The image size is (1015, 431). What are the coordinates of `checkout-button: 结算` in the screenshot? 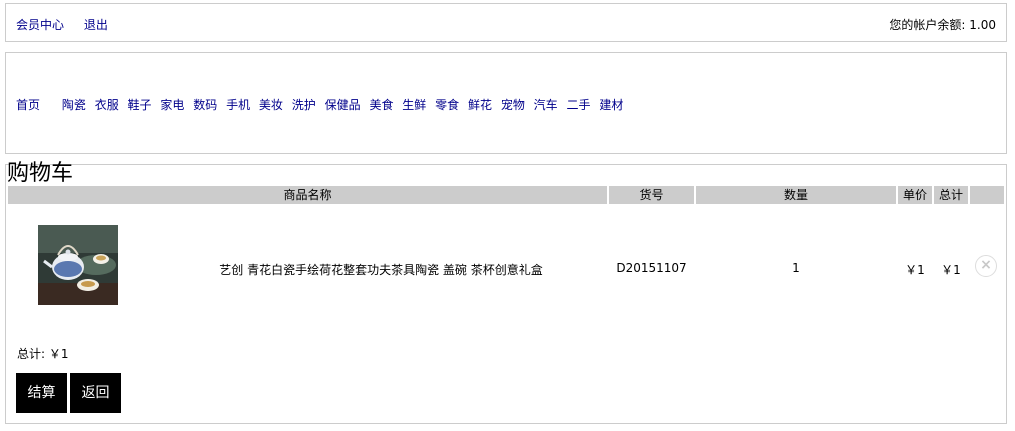 It's located at (41, 393).